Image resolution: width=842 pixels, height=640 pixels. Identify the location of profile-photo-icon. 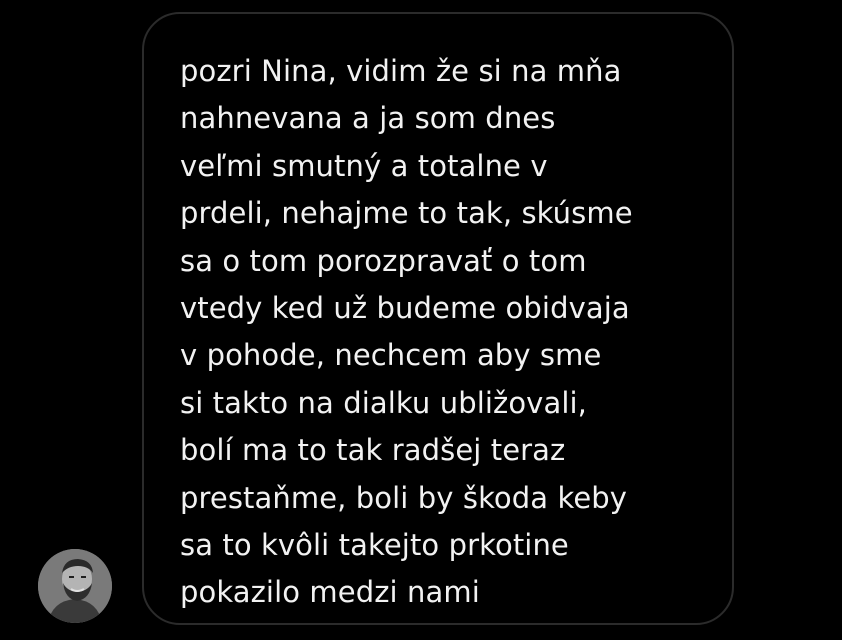
(75, 586).